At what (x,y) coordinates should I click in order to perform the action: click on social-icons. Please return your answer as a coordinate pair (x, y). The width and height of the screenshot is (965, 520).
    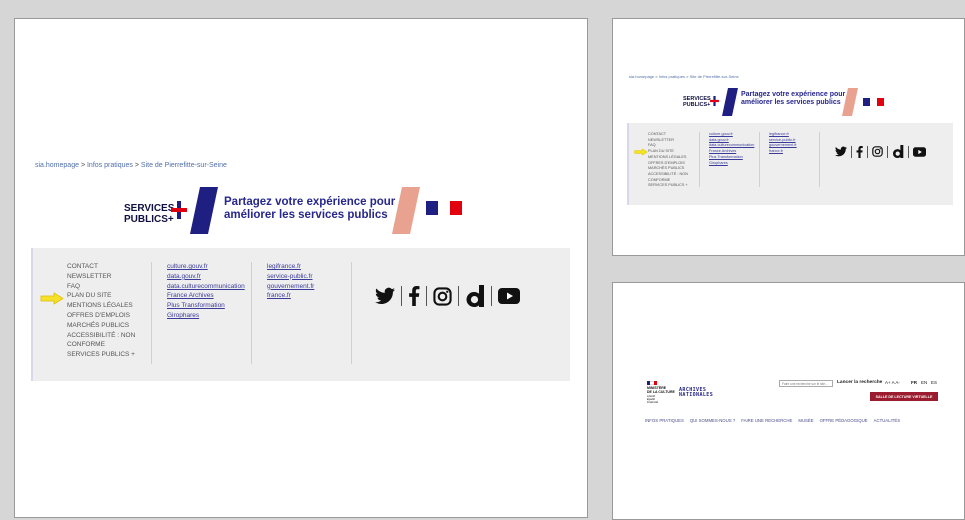
    Looking at the image, I should click on (447, 296).